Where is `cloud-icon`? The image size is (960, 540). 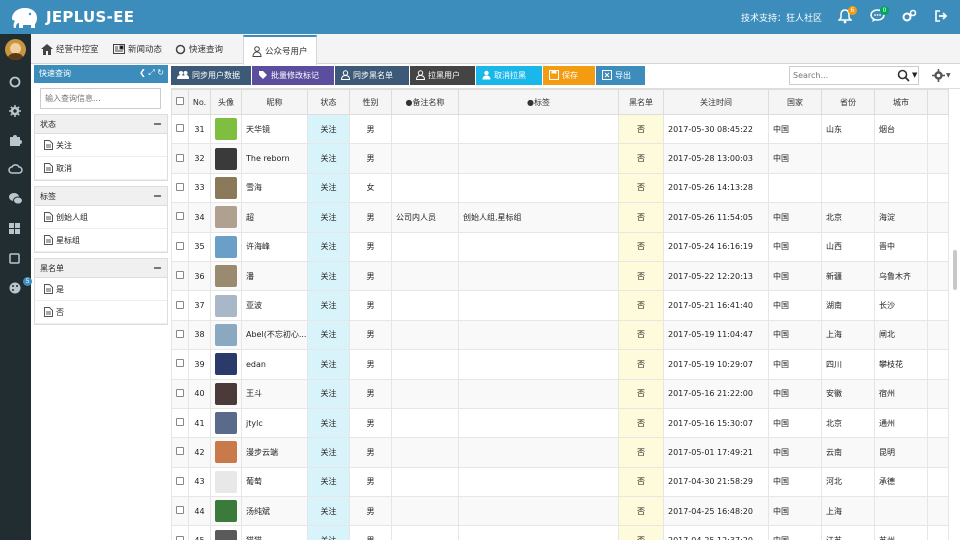
cloud-icon is located at coordinates (15, 170).